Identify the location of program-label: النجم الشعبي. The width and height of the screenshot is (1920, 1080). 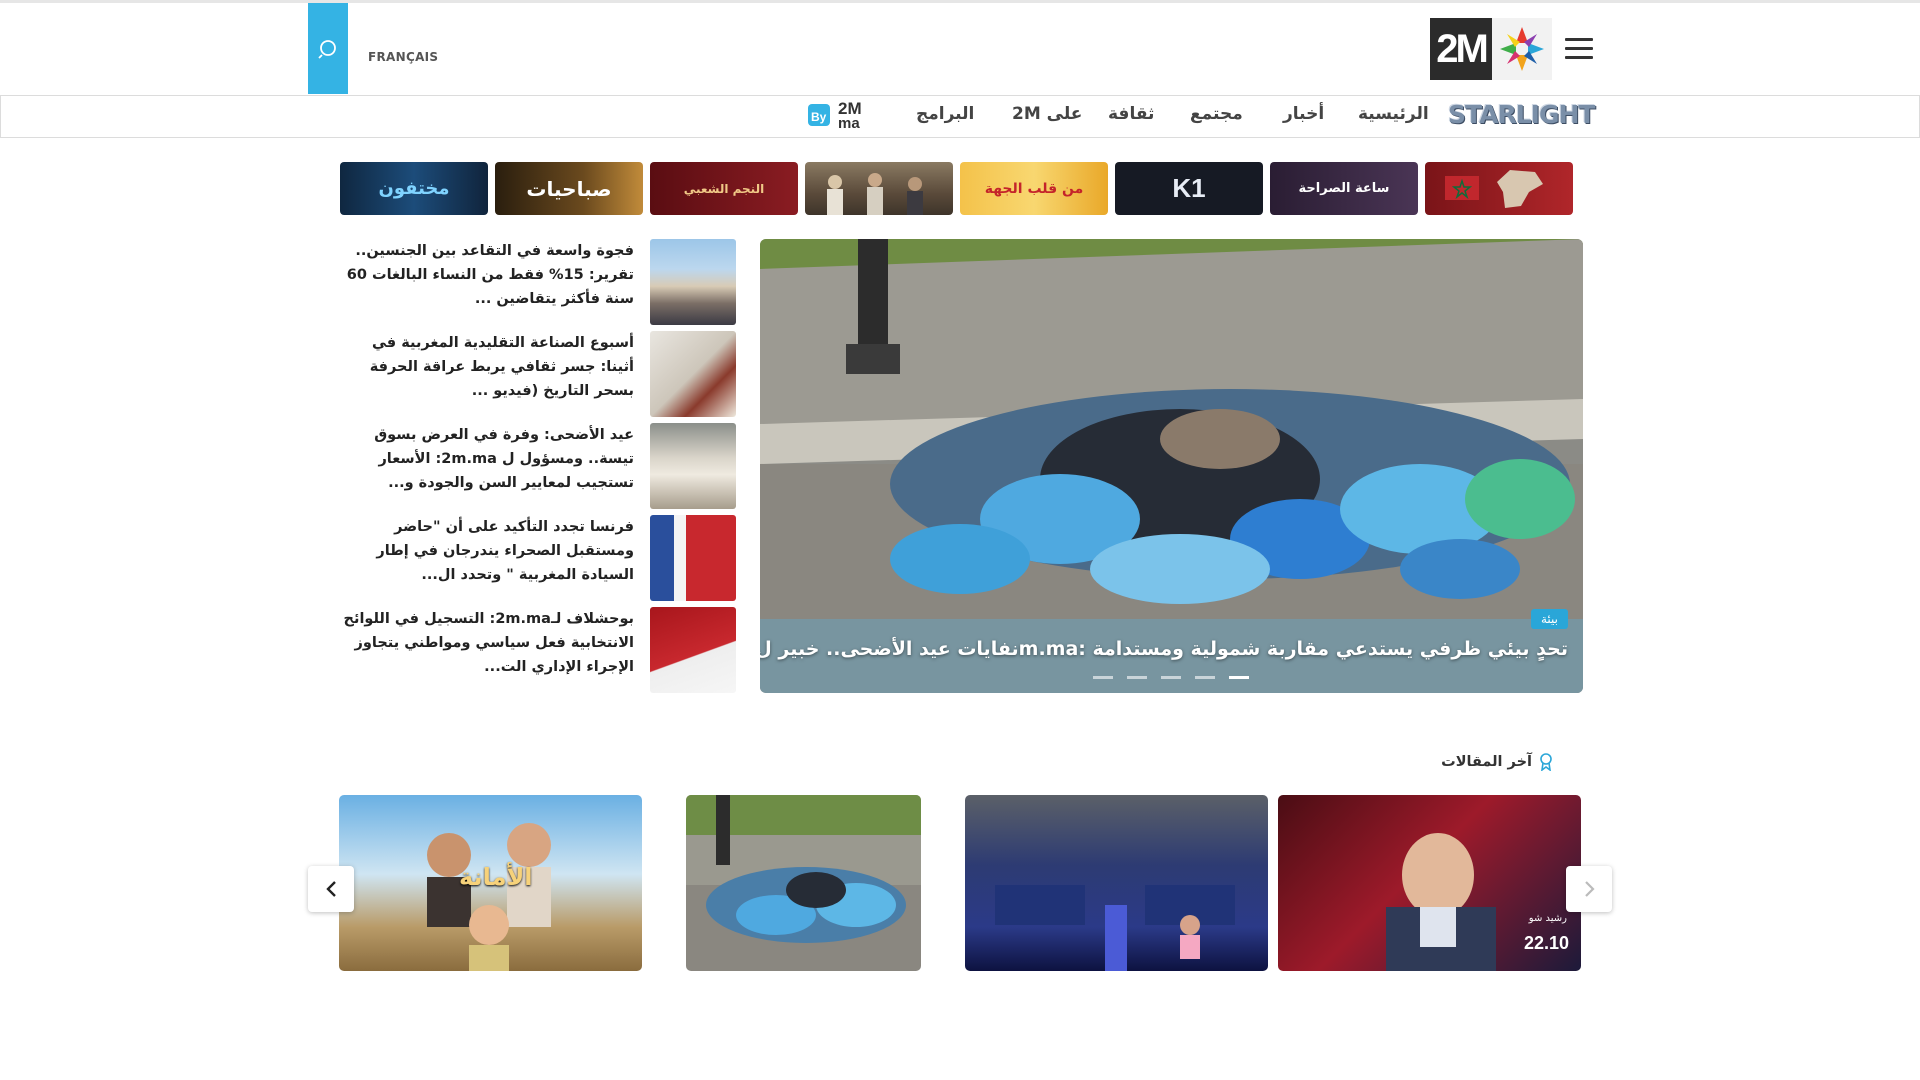
(724, 188).